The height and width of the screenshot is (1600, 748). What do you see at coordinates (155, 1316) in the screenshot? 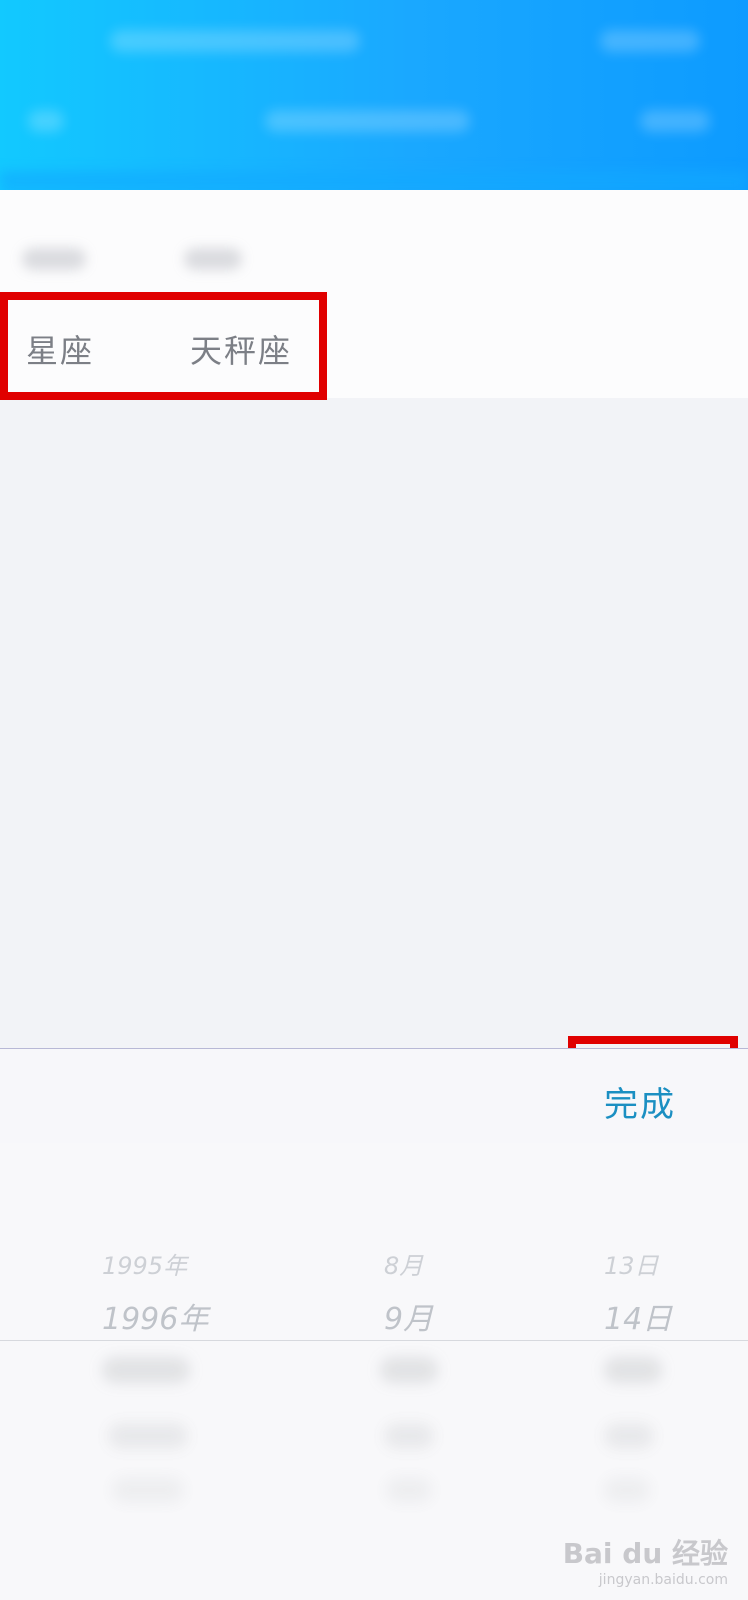
I see `picker-year-current: 1996年` at bounding box center [155, 1316].